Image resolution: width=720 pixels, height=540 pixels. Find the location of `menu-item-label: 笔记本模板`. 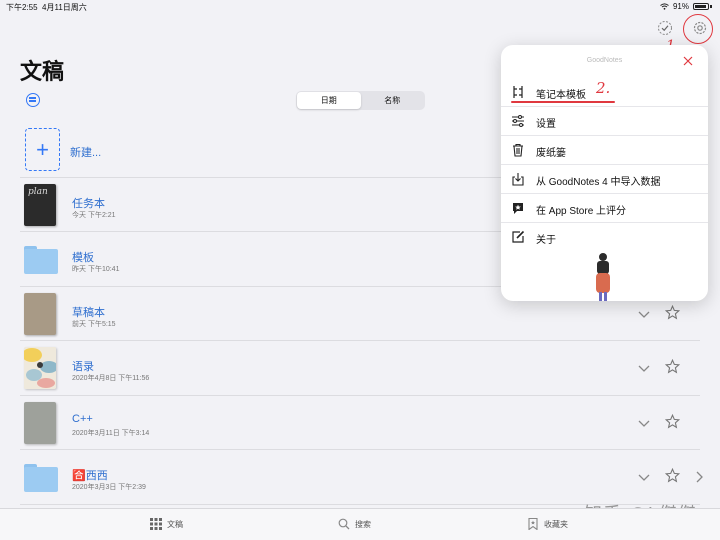

menu-item-label: 笔记本模板 is located at coordinates (561, 95).